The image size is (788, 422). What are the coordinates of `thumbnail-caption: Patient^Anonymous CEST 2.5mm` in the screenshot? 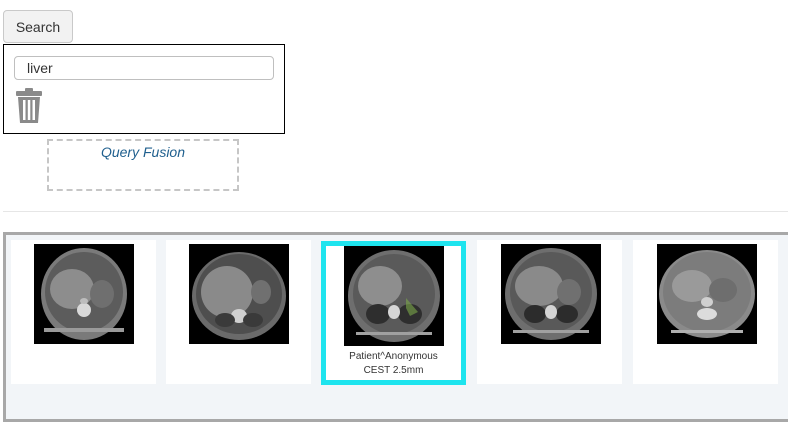 It's located at (393, 364).